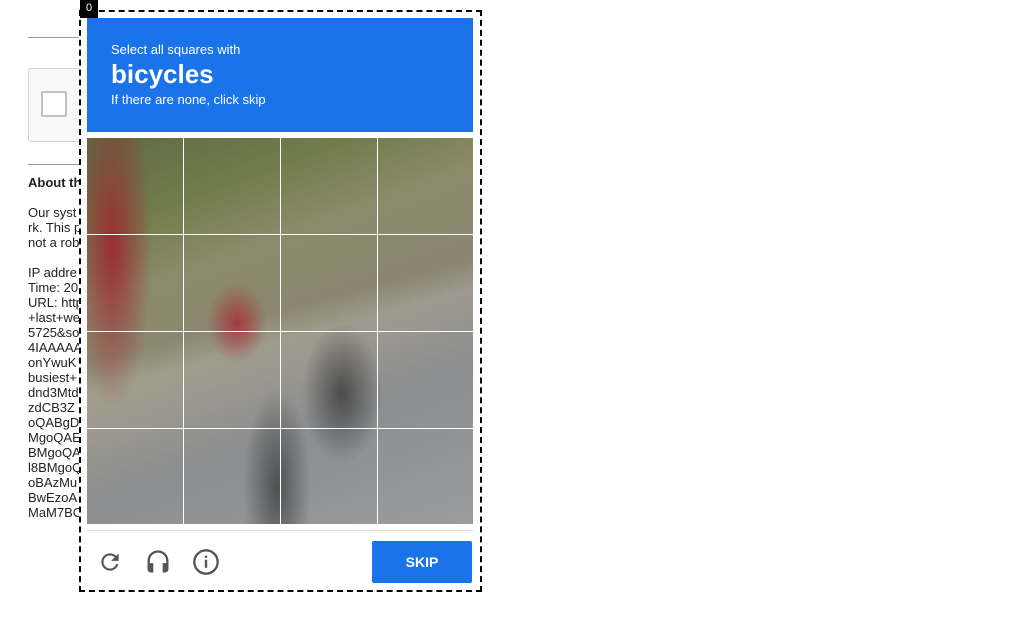 This screenshot has height=629, width=1024. I want to click on reload-icon, so click(110, 562).